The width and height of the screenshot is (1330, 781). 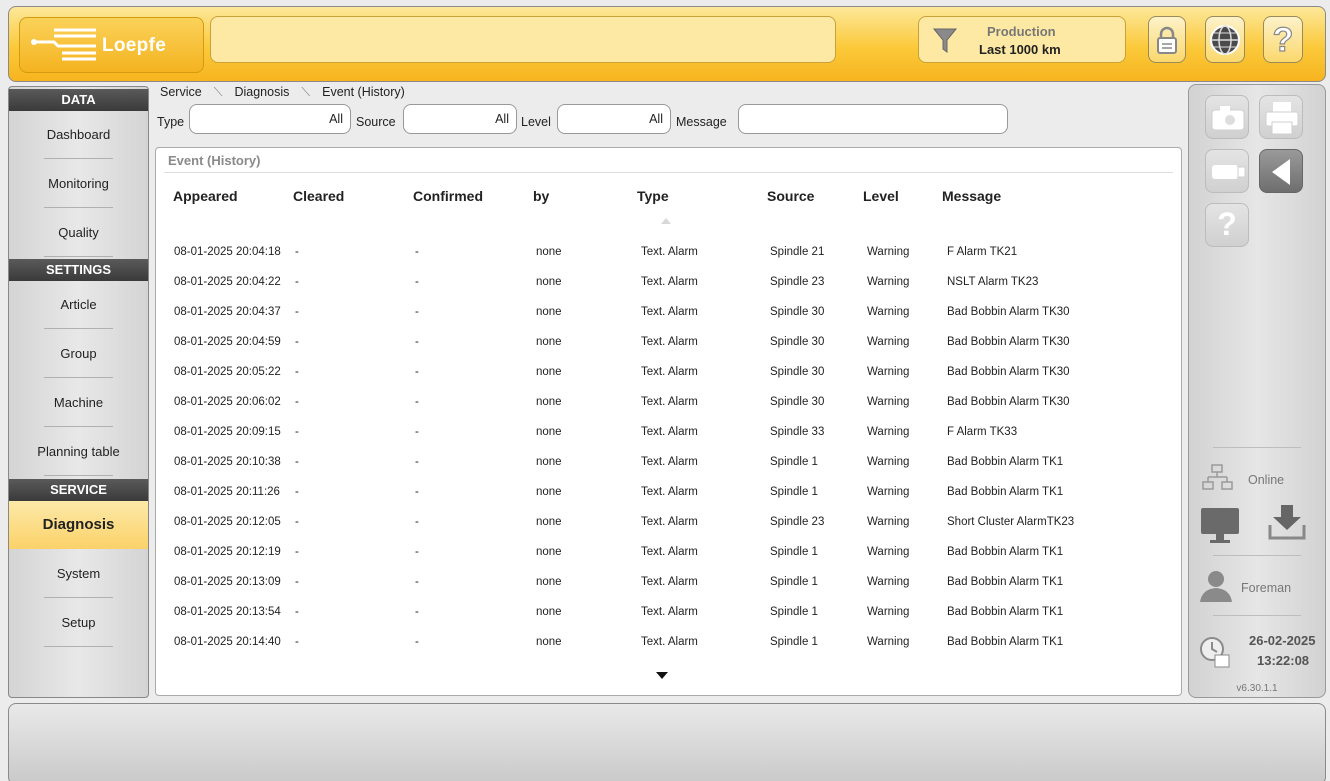 I want to click on lock-icon, so click(x=1167, y=40).